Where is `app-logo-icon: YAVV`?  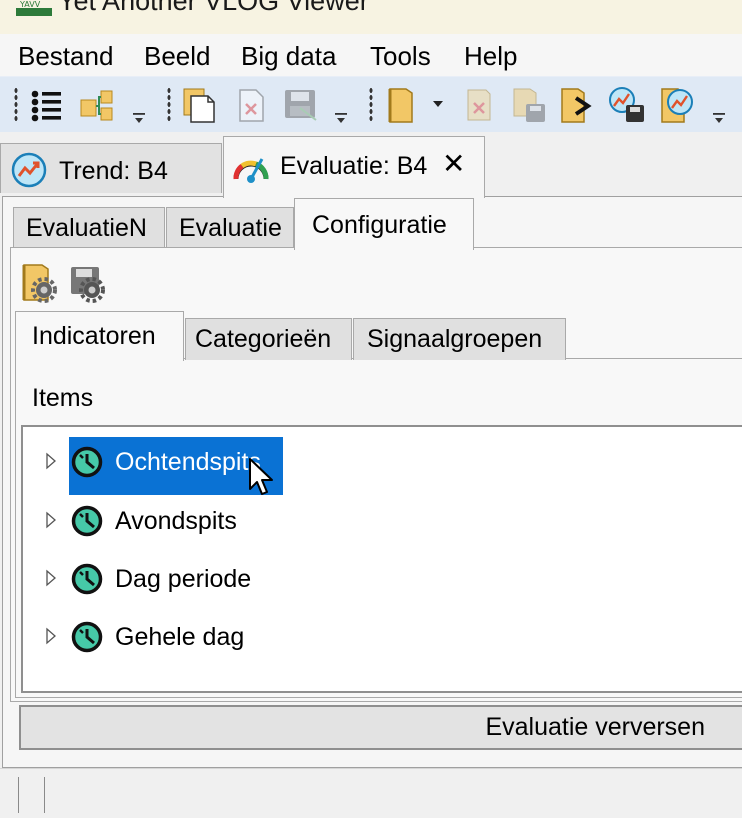 app-logo-icon: YAVV is located at coordinates (34, 8).